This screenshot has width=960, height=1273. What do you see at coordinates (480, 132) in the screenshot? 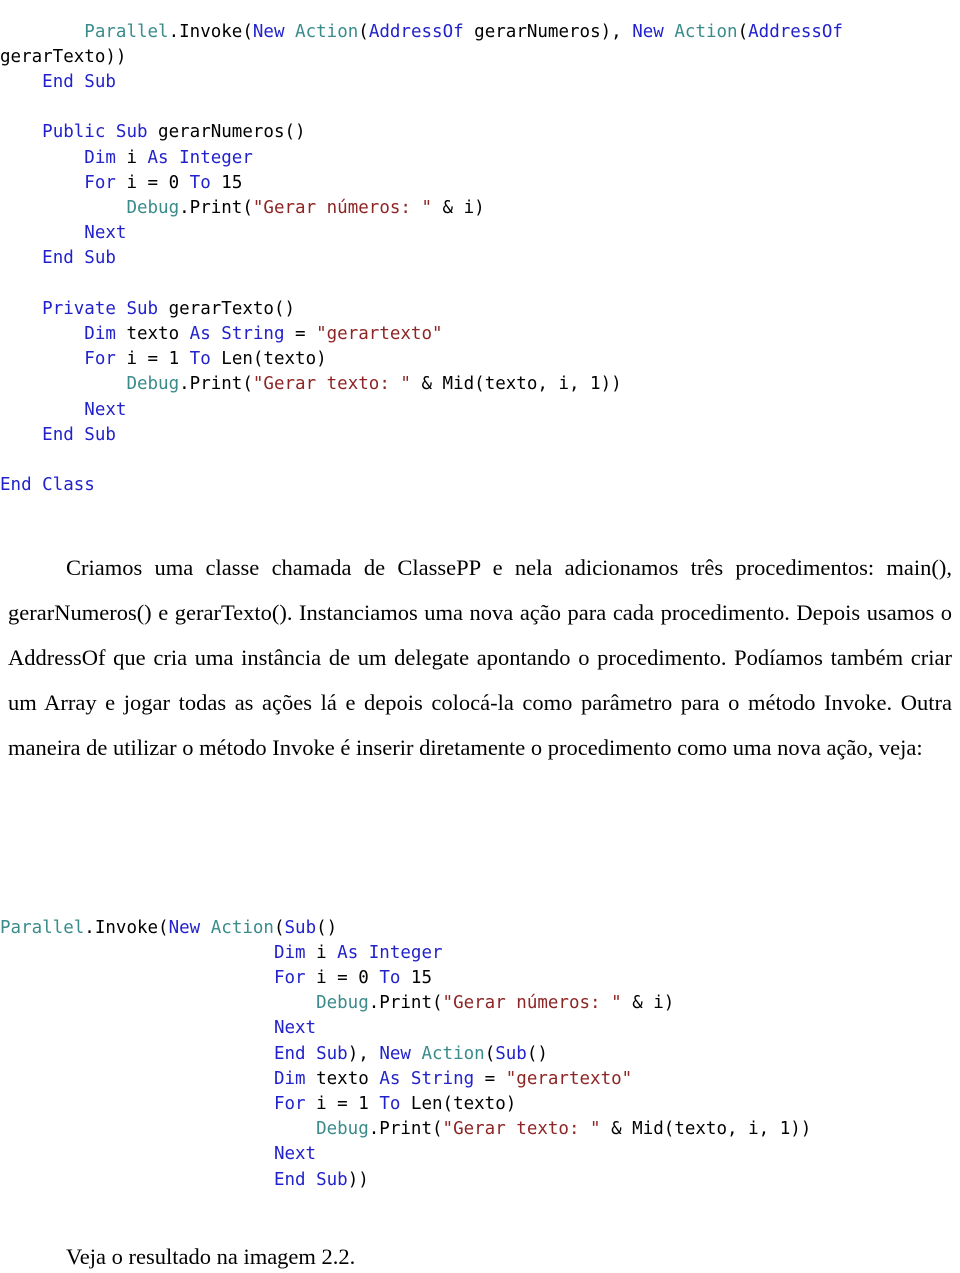
I see `code-line: Public Sub gerarNumeros()` at bounding box center [480, 132].